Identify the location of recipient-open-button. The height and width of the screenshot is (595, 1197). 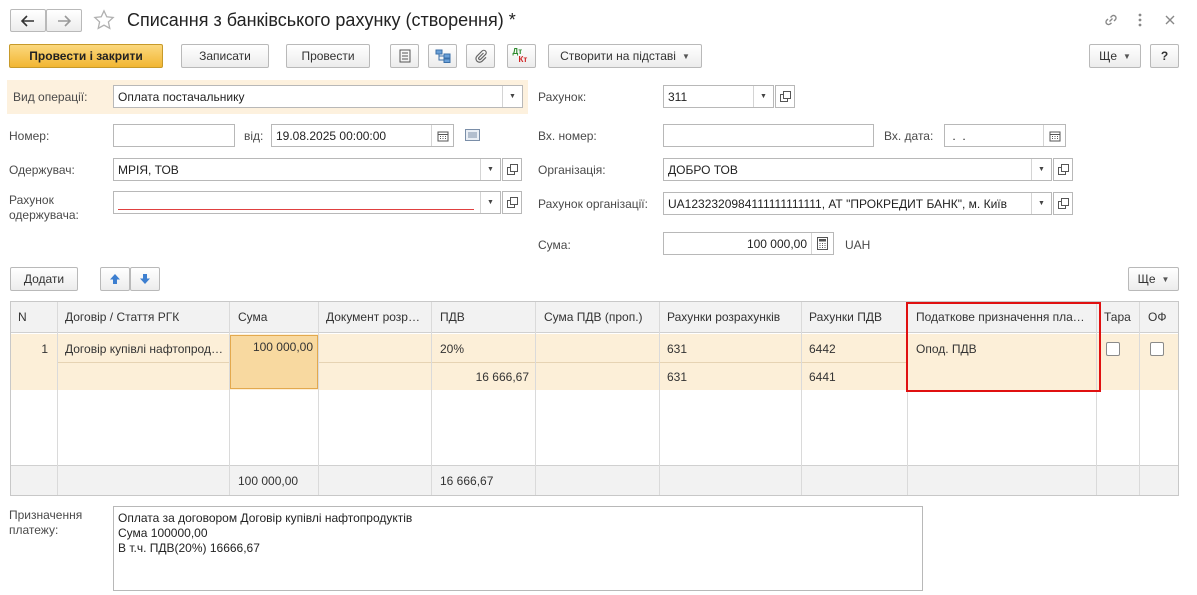
(512, 169).